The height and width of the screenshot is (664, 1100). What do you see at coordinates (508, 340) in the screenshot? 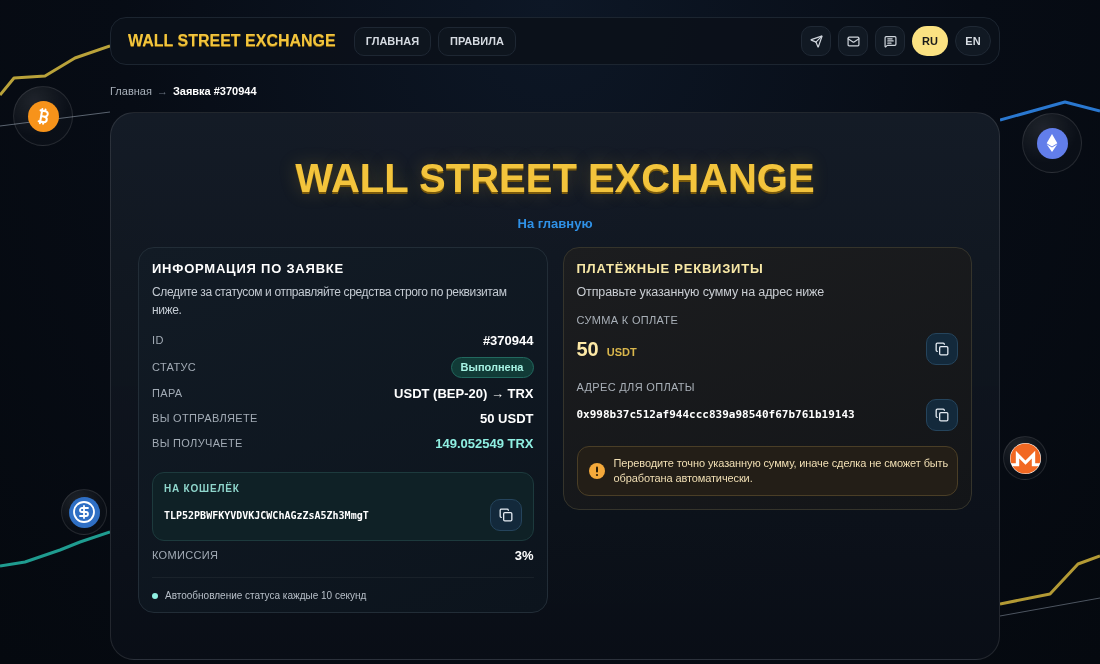
I see `row-value: #370944` at bounding box center [508, 340].